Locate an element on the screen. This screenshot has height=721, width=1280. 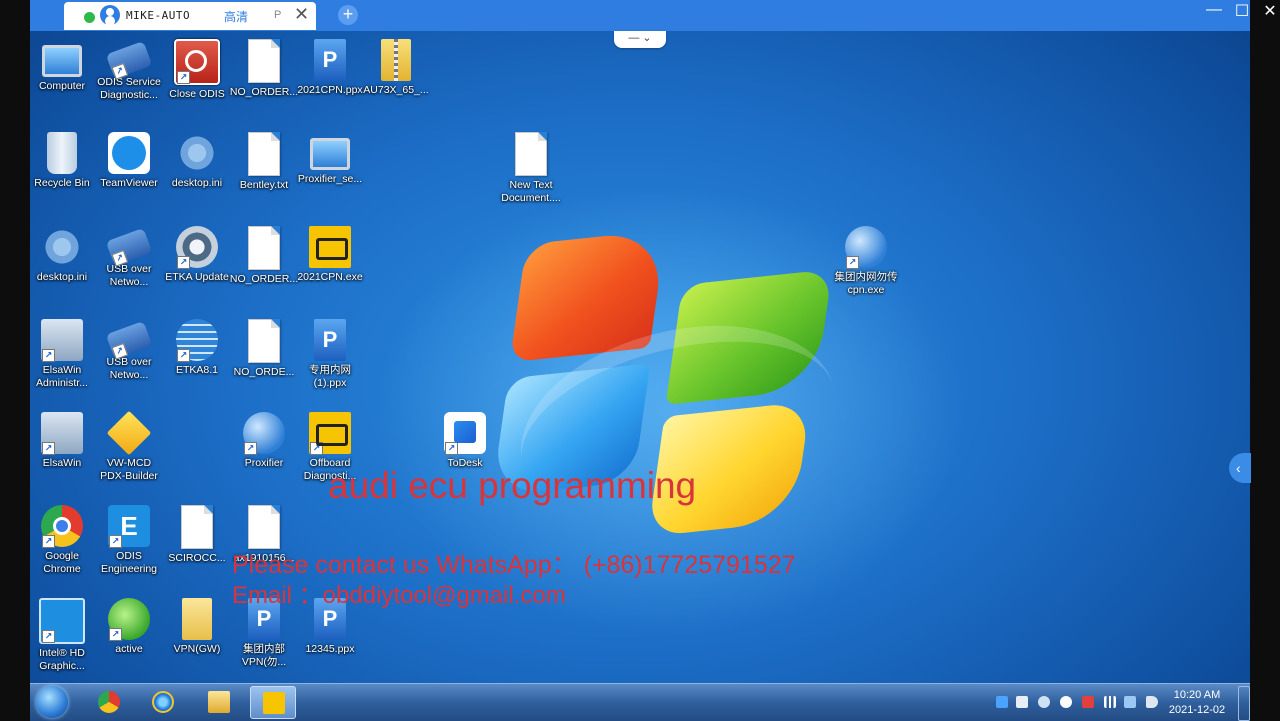
chrome-icon is located at coordinates (109, 702).